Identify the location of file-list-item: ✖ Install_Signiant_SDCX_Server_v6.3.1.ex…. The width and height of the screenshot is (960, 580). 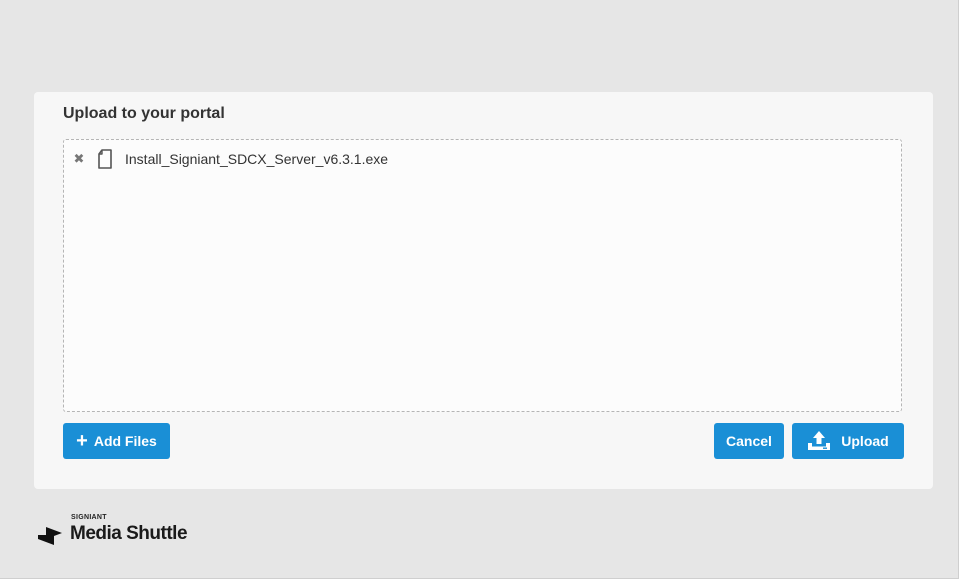
(226, 159).